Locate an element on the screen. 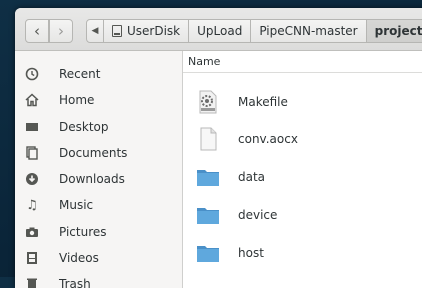 This screenshot has width=422, height=288. sidebar-item-downloads: Downloads is located at coordinates (98, 179).